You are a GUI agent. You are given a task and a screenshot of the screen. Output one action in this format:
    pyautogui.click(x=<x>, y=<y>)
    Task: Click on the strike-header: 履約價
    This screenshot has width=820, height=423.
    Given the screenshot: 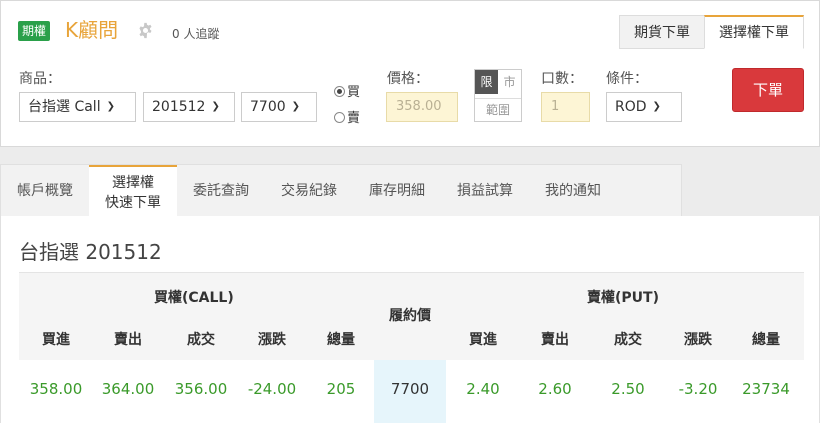 What is the action you would take?
    pyautogui.click(x=410, y=316)
    